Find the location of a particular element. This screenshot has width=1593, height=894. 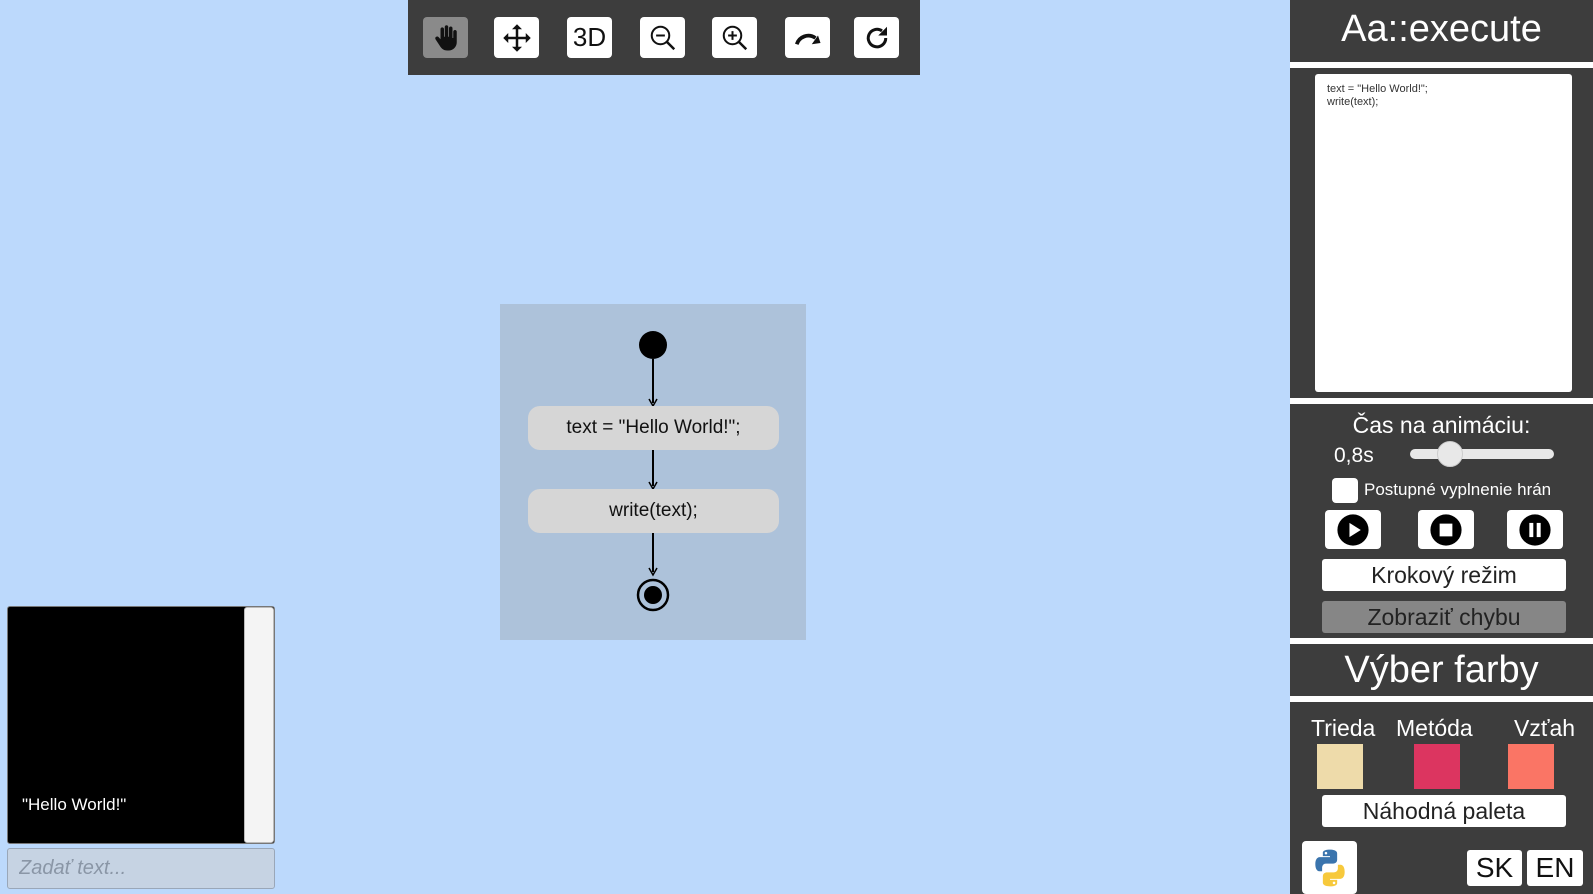

refresh-icon is located at coordinates (876, 37).